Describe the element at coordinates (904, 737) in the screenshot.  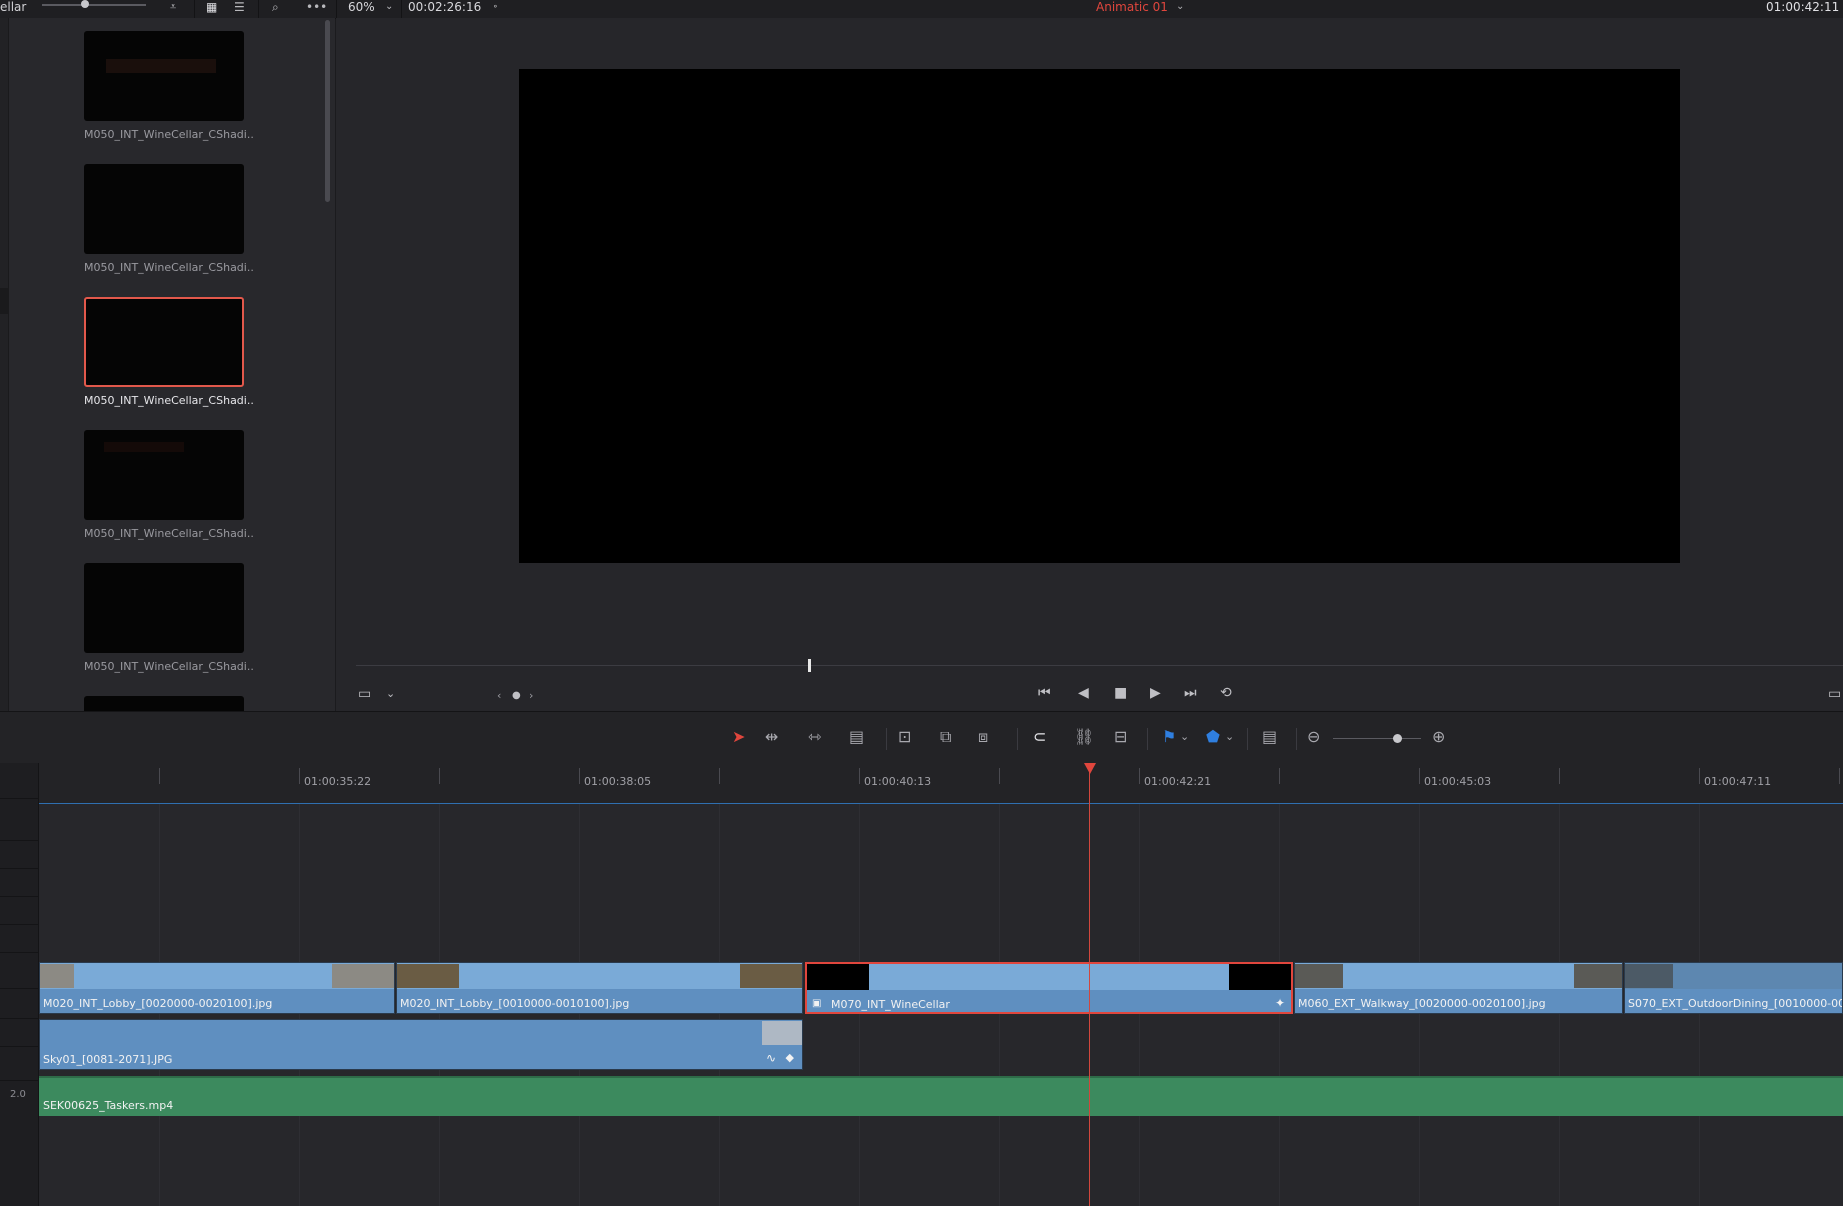
I see `insert-clip-icon: ⊡` at that location.